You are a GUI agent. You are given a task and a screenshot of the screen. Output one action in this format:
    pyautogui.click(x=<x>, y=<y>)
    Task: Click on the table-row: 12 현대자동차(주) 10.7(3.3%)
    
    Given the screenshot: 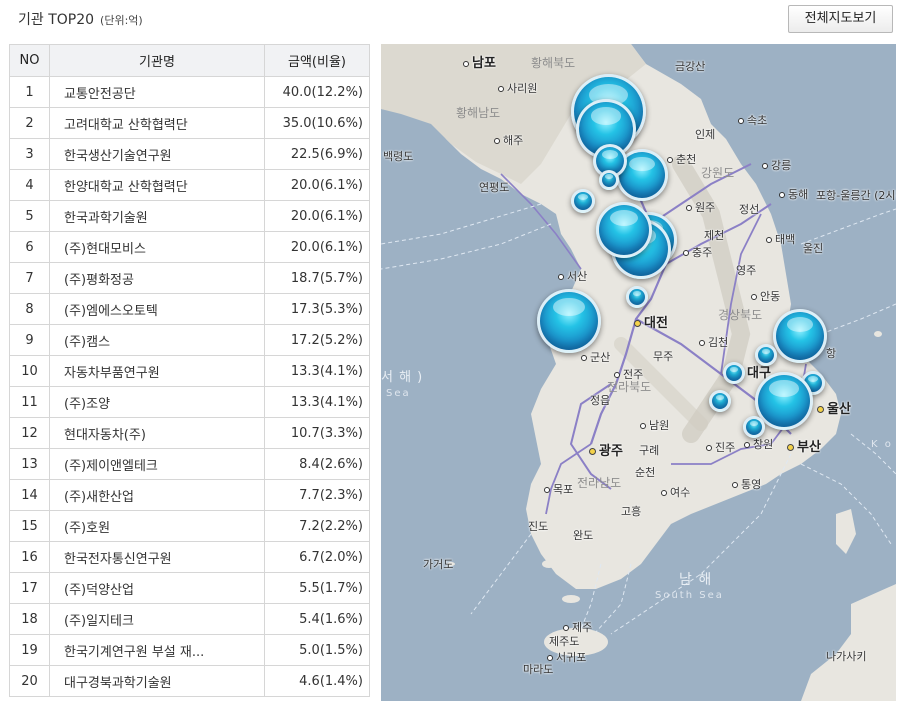 What is the action you would take?
    pyautogui.click(x=189, y=433)
    